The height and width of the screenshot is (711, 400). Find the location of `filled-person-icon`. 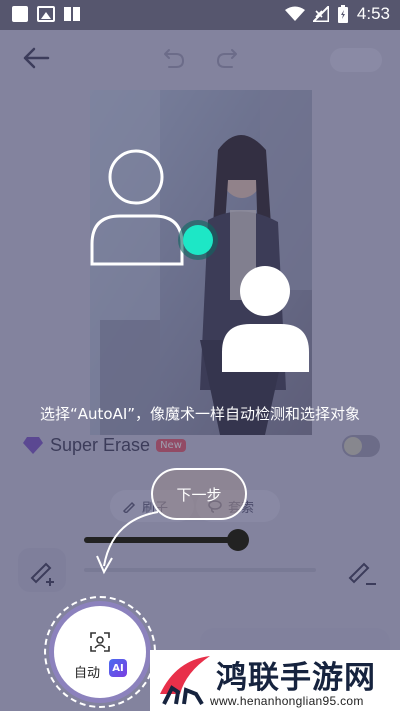

filled-person-icon is located at coordinates (265, 319).